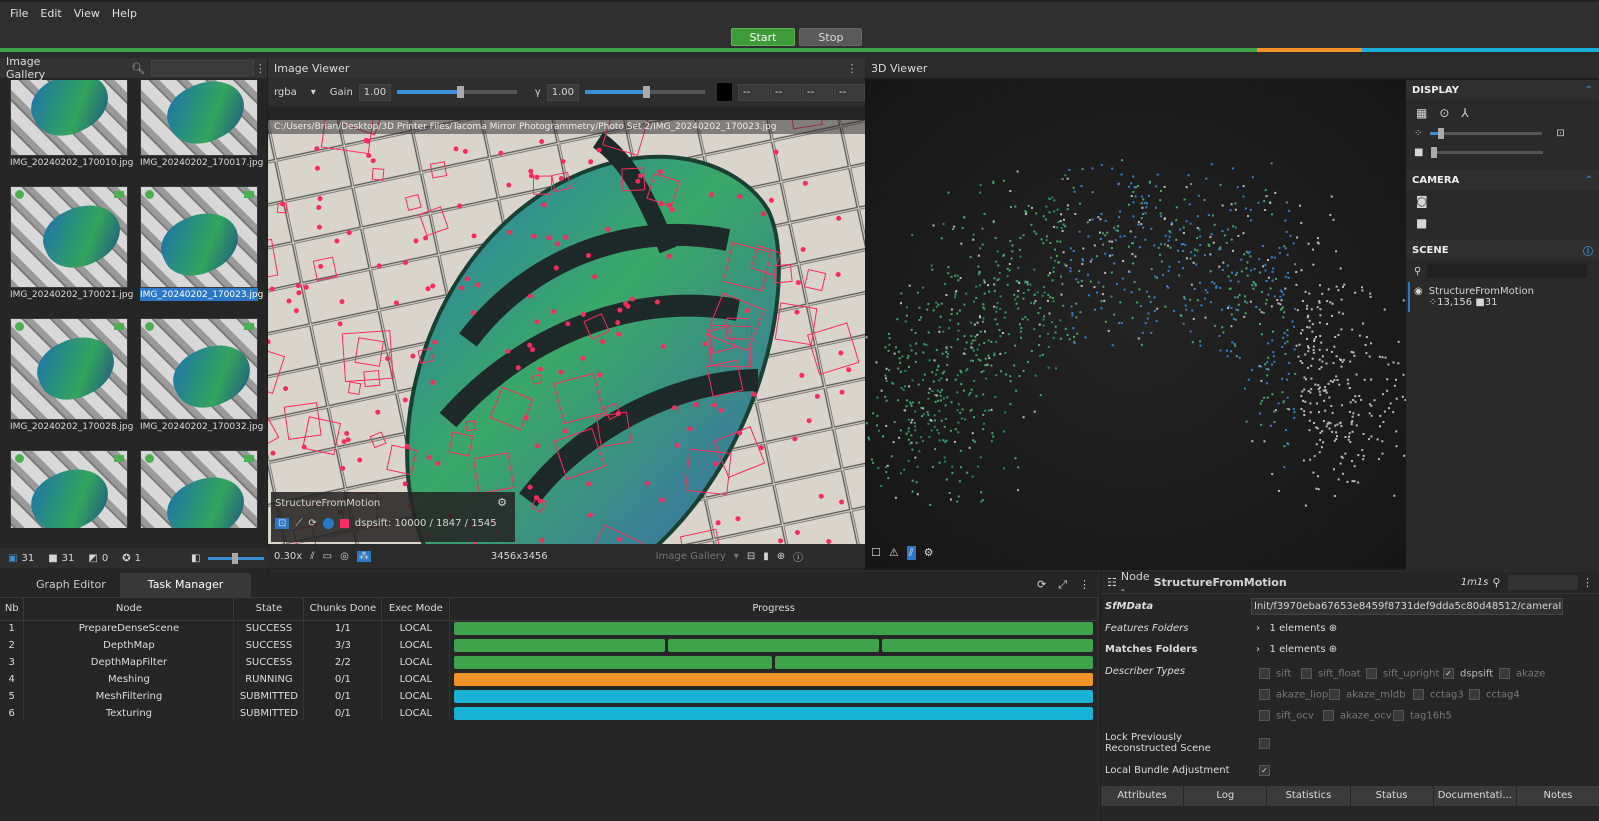 This screenshot has width=1599, height=821. I want to click on scene-search-input, so click(1507, 271).